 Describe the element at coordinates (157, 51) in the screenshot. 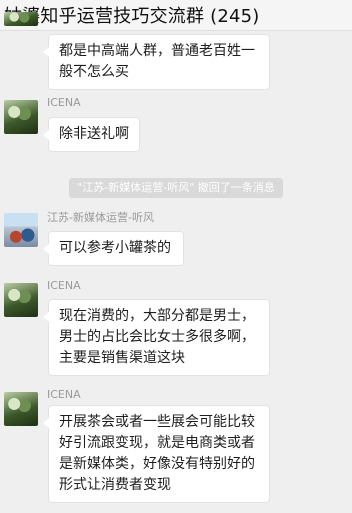

I see `message-text: 都是中高端人群，普通老百姓一` at that location.